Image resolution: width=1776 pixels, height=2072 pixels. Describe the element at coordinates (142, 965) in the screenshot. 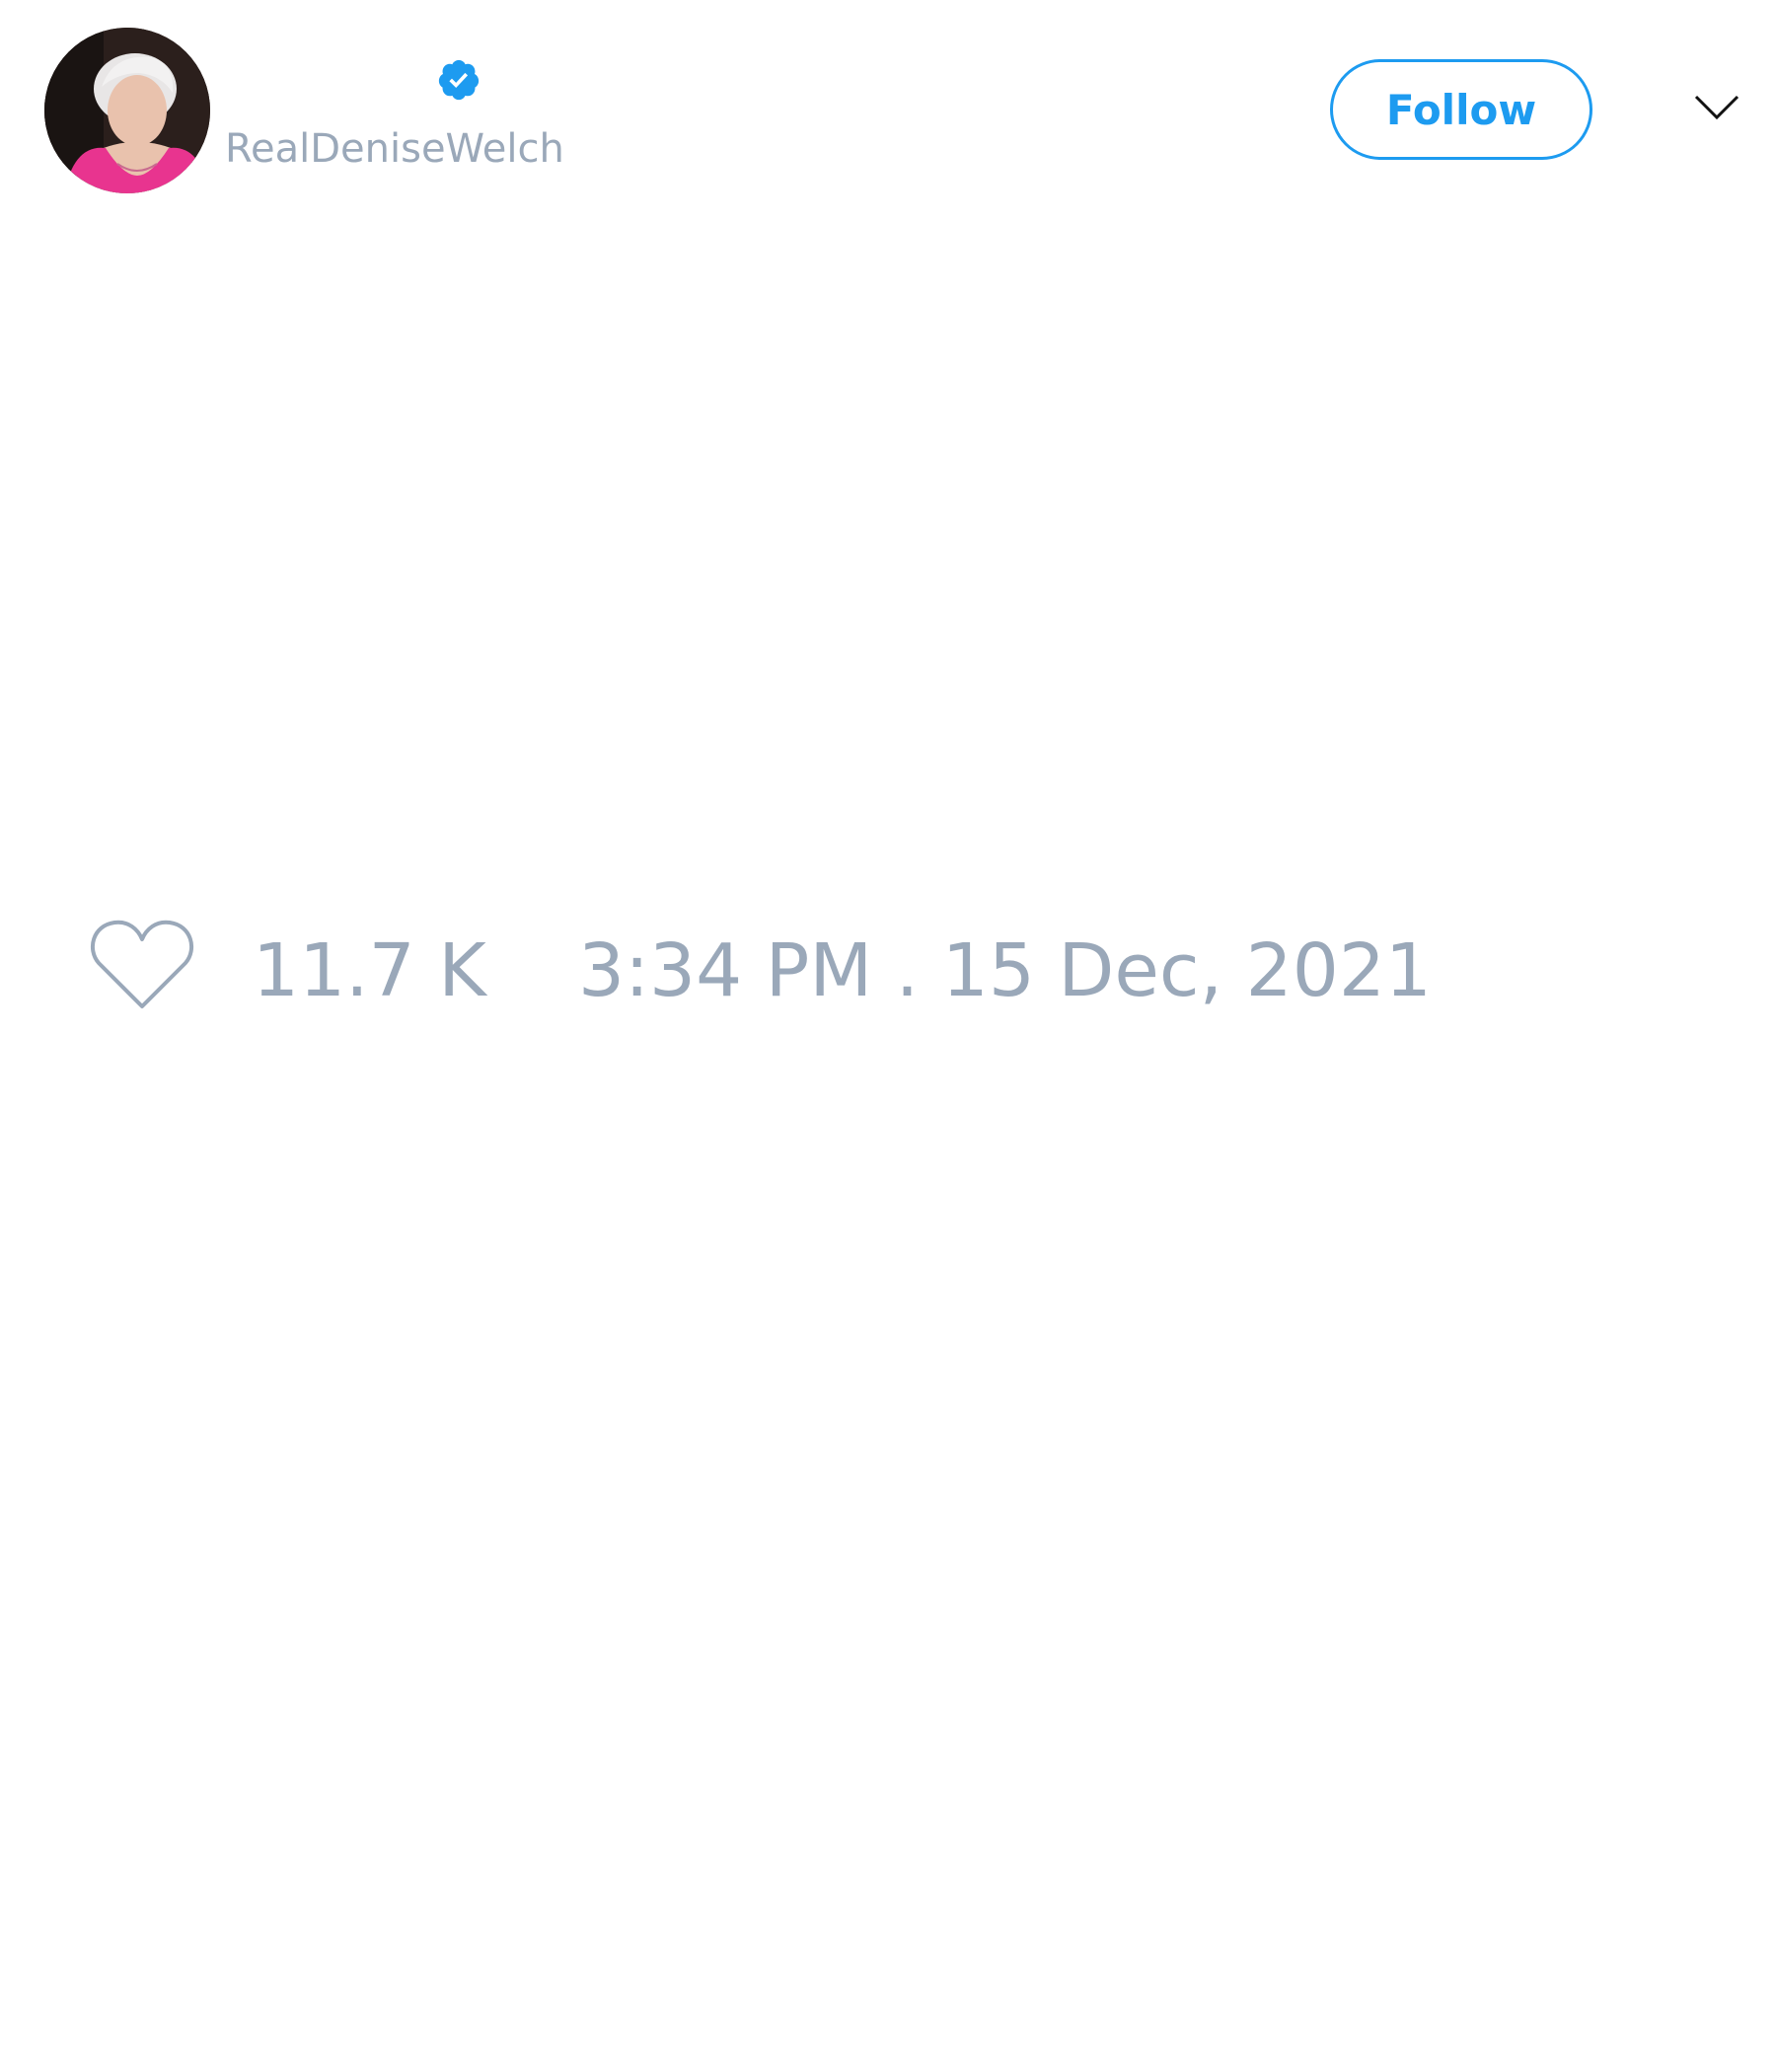

I see `heart-icon` at that location.